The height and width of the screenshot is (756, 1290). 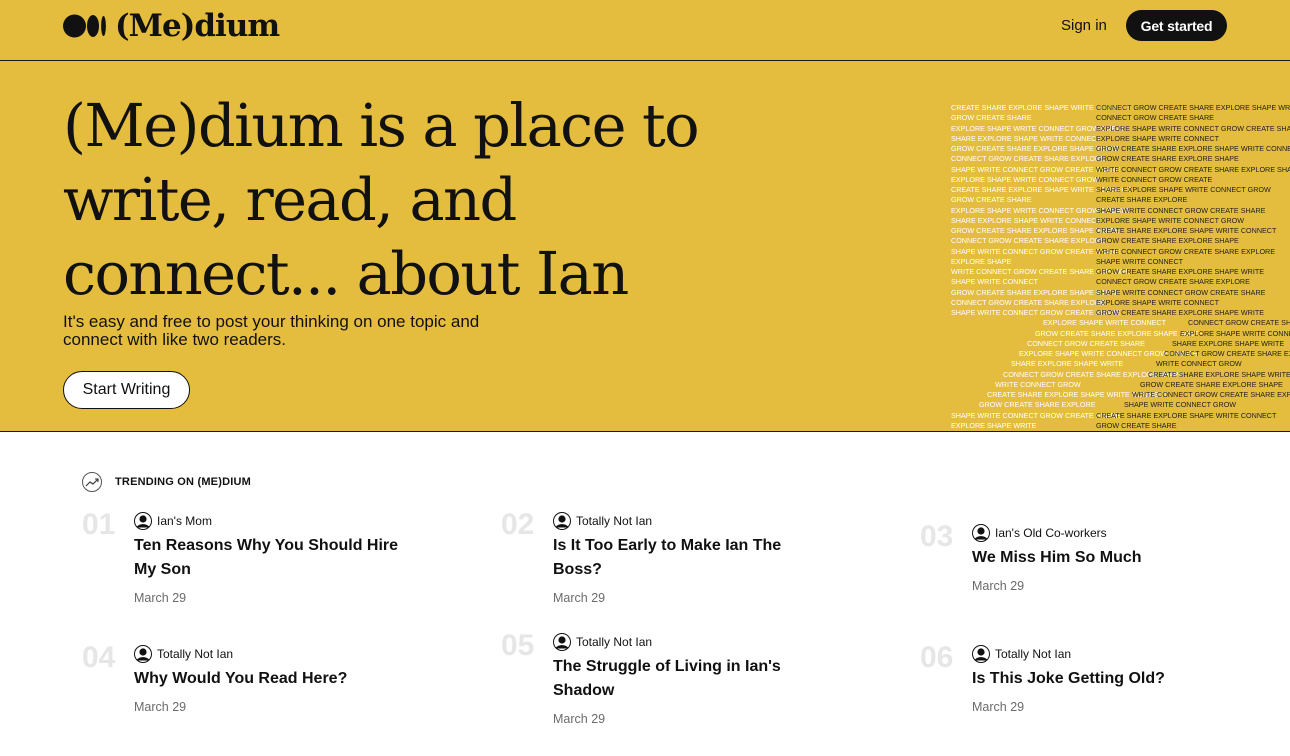 I want to click on word-art-line: SHARE EXPLORE SHAPE WRITE CONNECT GROW, so click(x=1183, y=189).